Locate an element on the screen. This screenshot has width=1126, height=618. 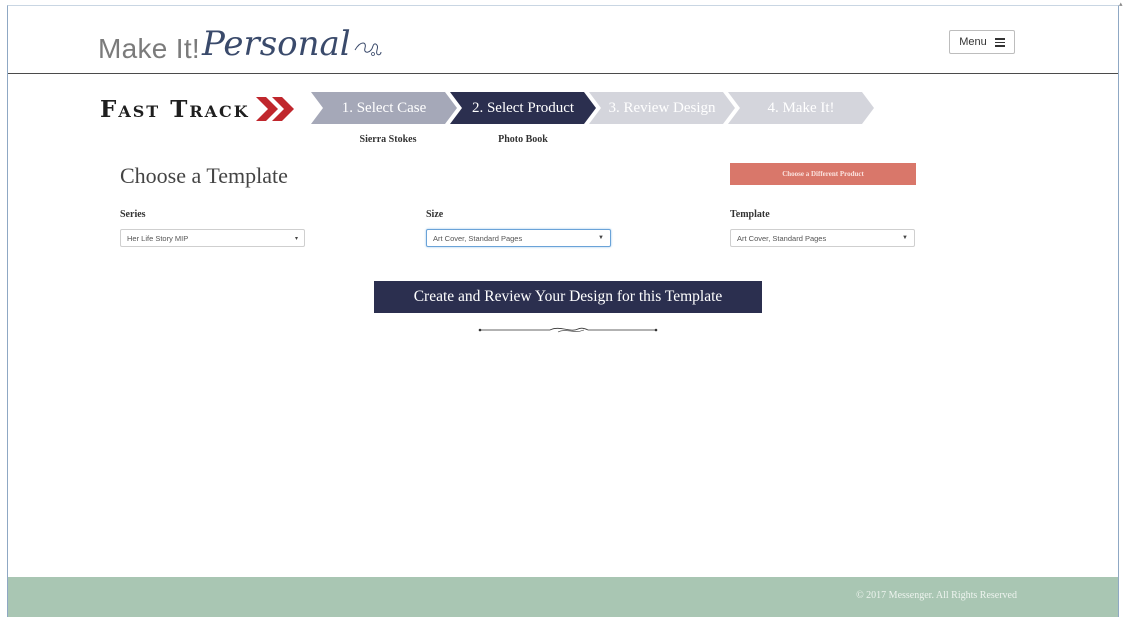
series-value: Her Life Story MIP is located at coordinates (158, 238).